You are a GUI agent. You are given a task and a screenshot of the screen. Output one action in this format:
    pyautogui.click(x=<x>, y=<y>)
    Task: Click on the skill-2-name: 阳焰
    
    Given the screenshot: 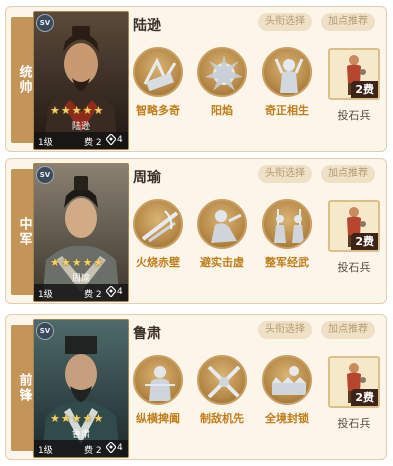 What is the action you would take?
    pyautogui.click(x=222, y=110)
    